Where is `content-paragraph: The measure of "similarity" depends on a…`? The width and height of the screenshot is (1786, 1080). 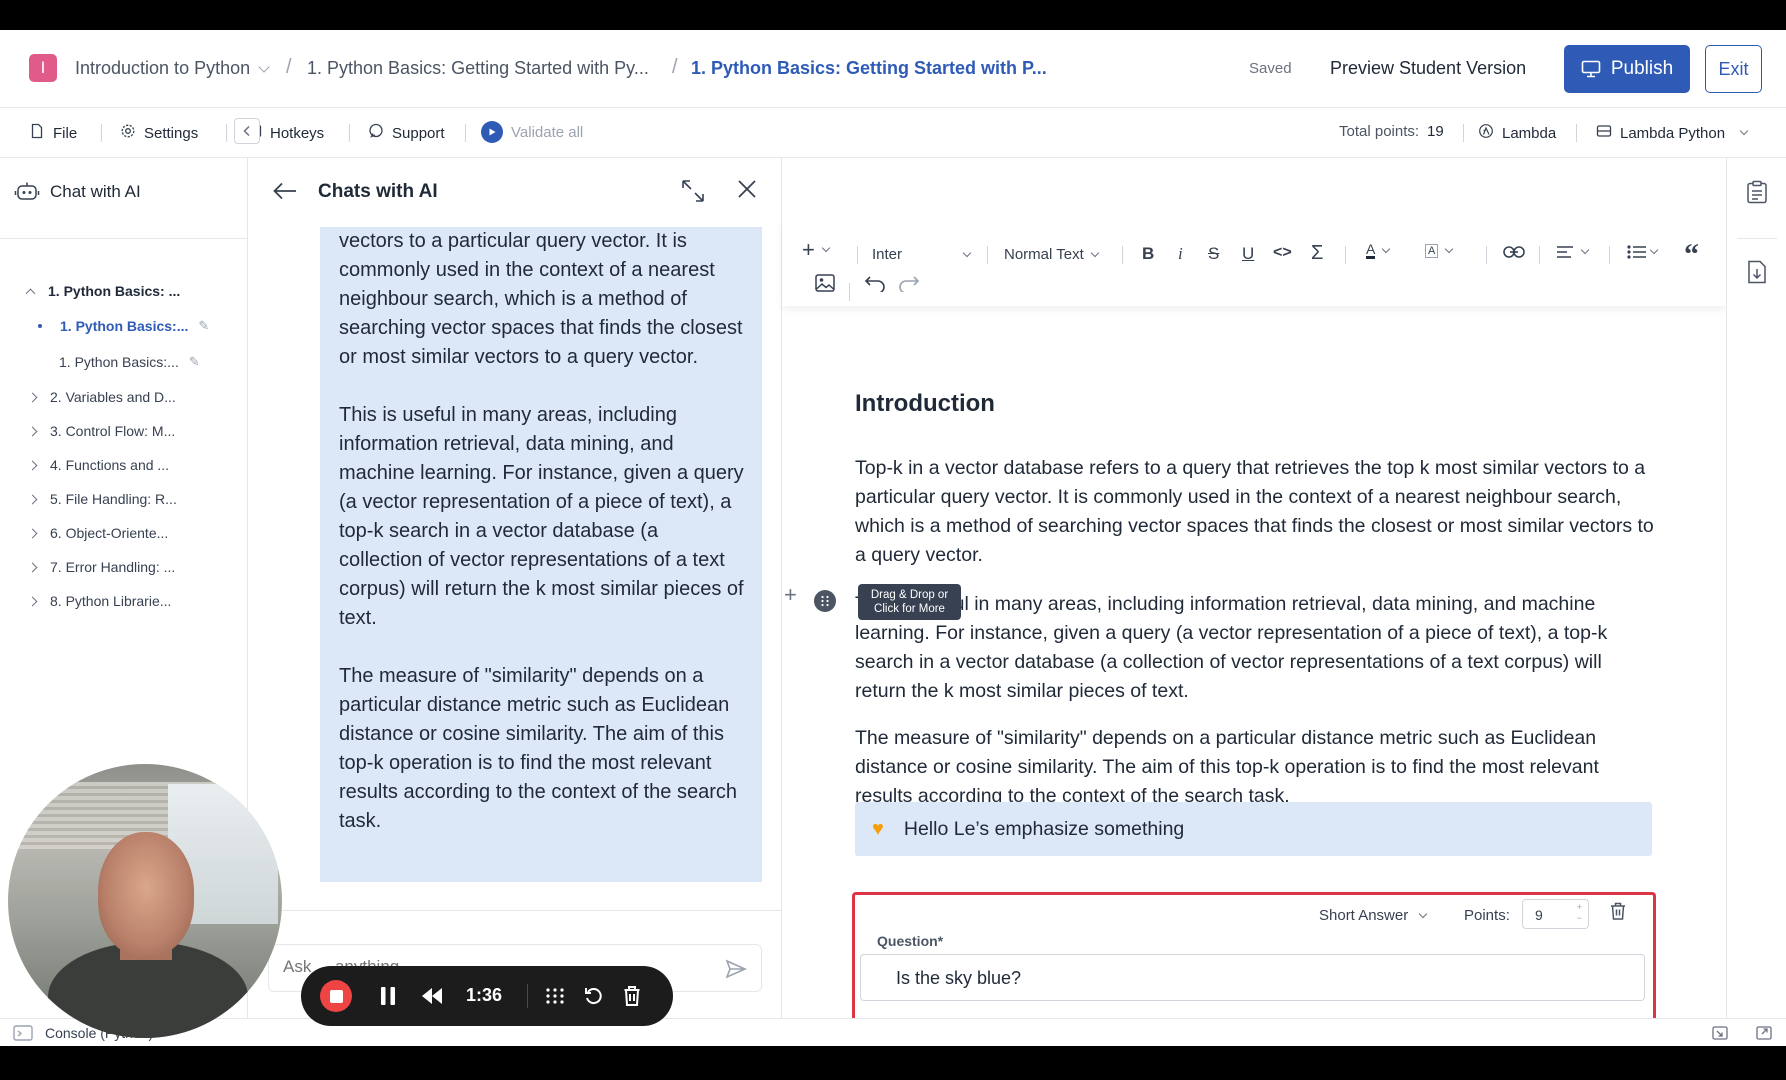 content-paragraph: The measure of "similarity" depends on a… is located at coordinates (1255, 767).